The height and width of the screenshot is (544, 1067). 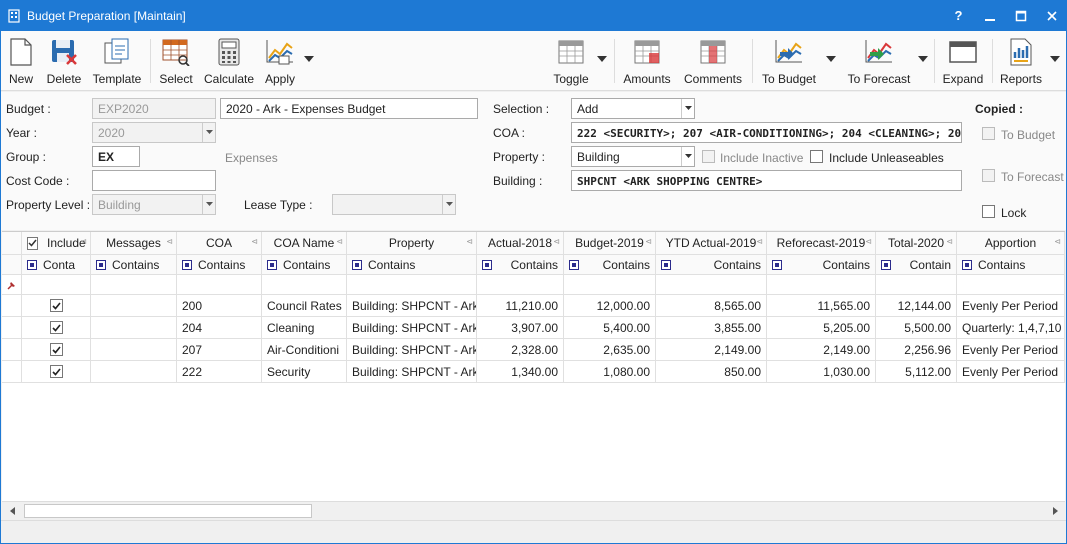 I want to click on filter-messages: Contains, so click(x=134, y=265).